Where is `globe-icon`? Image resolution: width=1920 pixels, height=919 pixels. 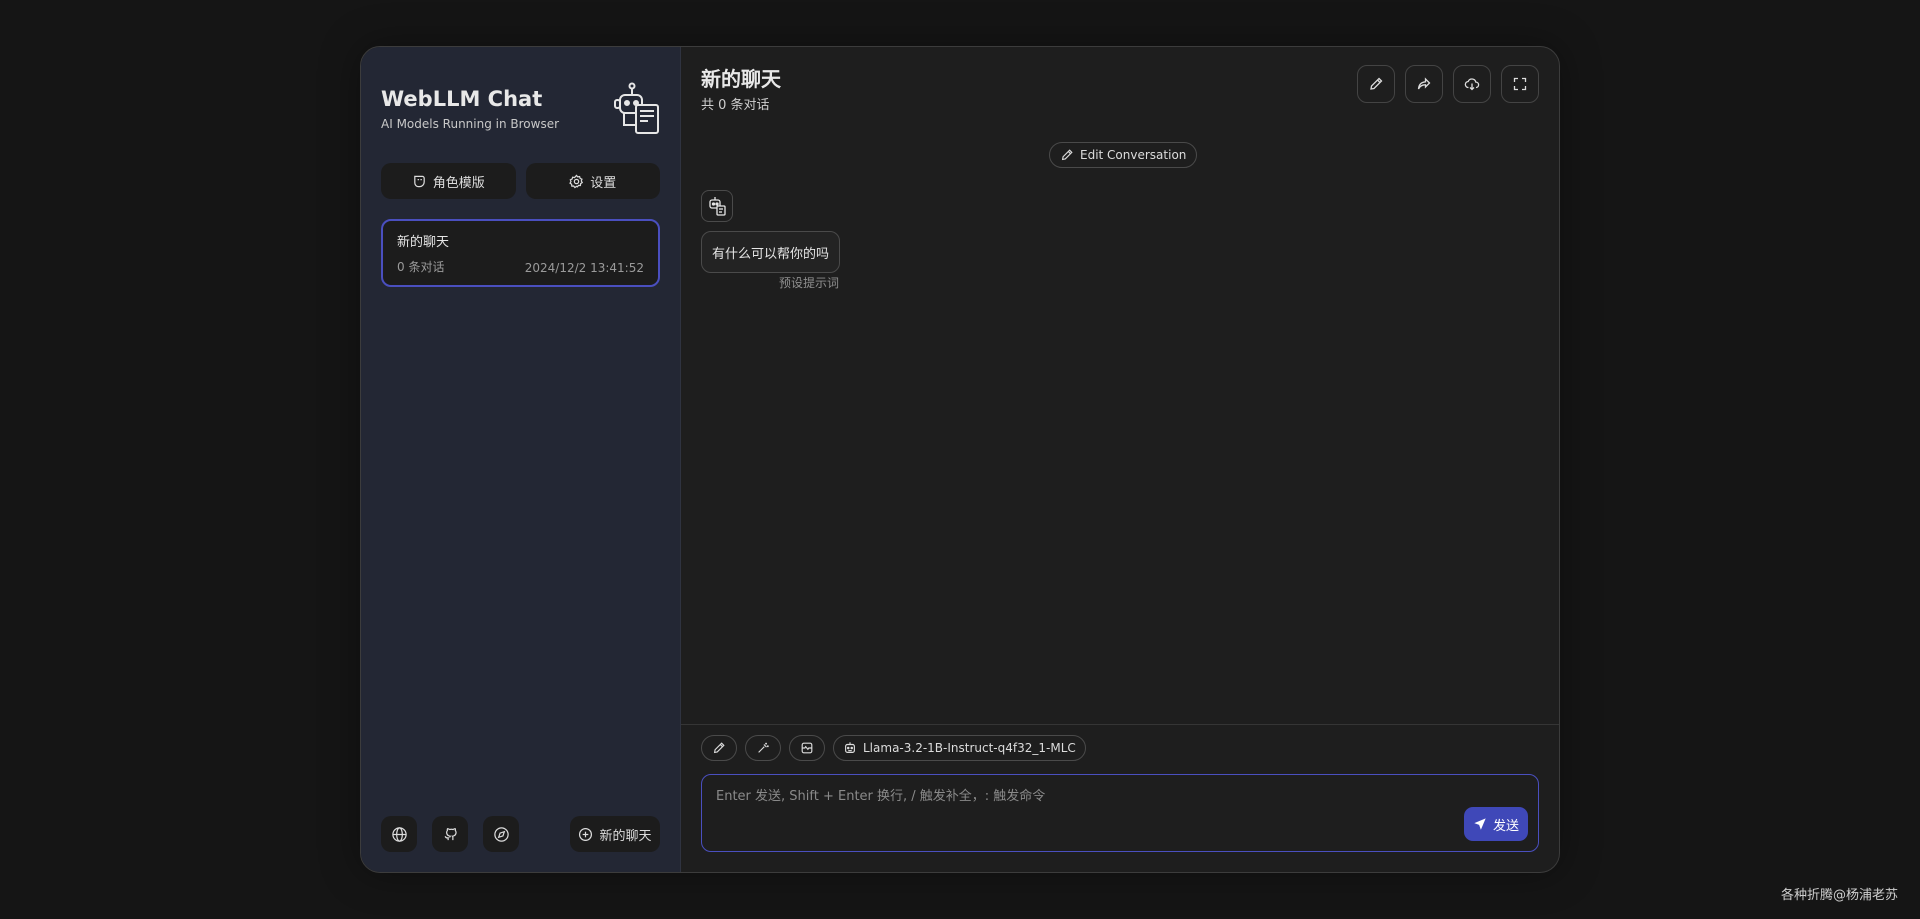
globe-icon is located at coordinates (399, 834).